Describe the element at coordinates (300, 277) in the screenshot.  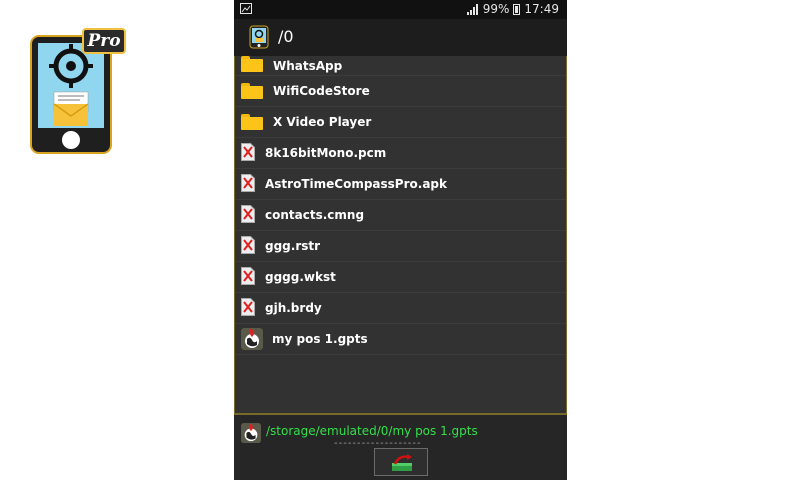
I see `file-name: gggg.wkst` at that location.